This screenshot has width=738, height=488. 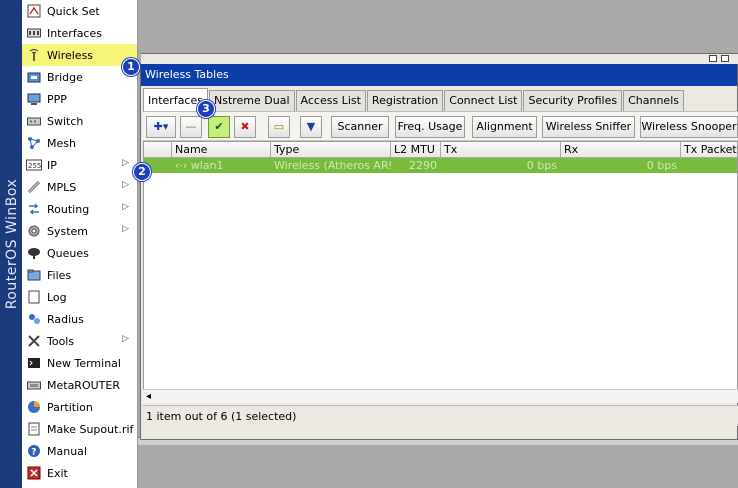 What do you see at coordinates (79, 385) in the screenshot?
I see `menu-item-metarouter: MetaROUTER` at bounding box center [79, 385].